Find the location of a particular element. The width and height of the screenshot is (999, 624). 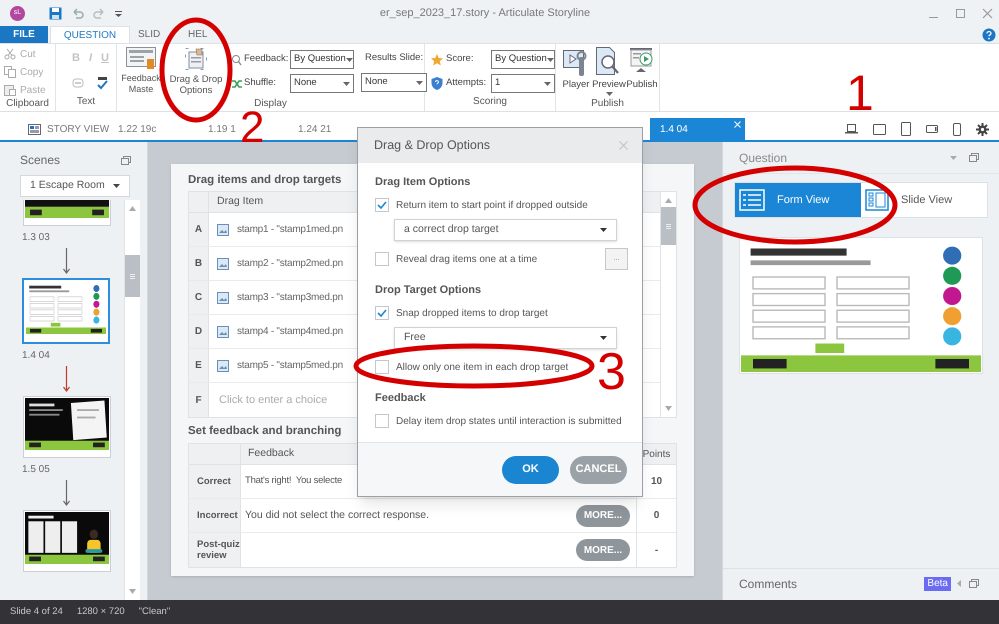

laptop-icon is located at coordinates (851, 129).